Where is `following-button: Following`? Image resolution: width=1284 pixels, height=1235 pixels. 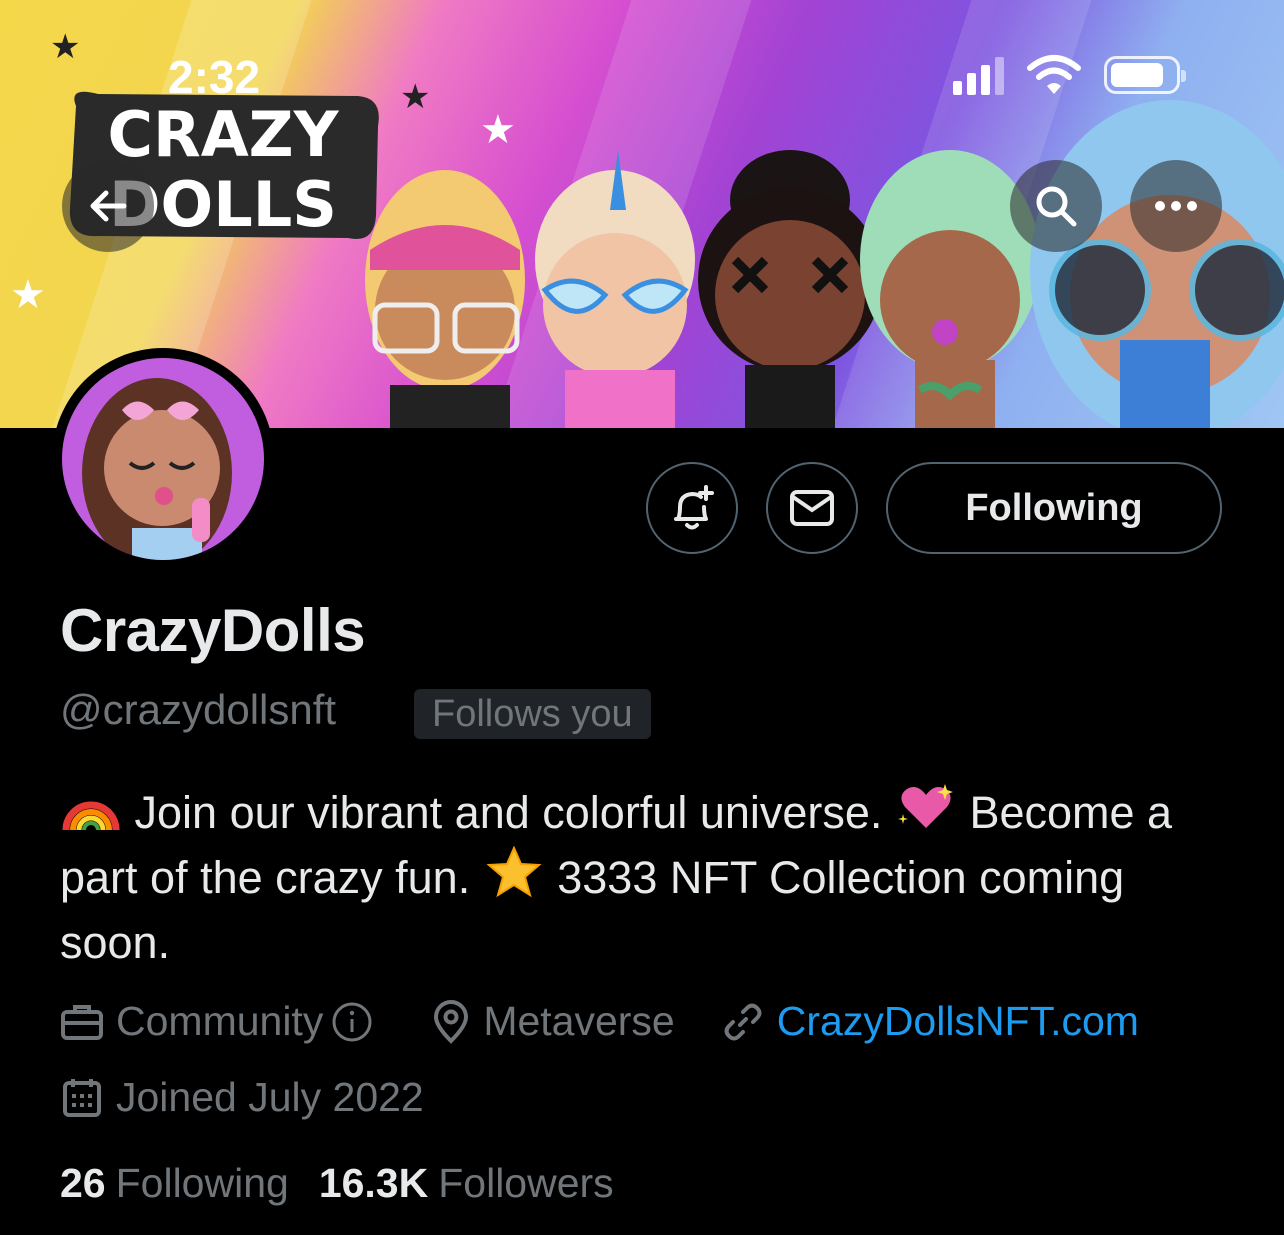
following-button: Following is located at coordinates (1054, 508).